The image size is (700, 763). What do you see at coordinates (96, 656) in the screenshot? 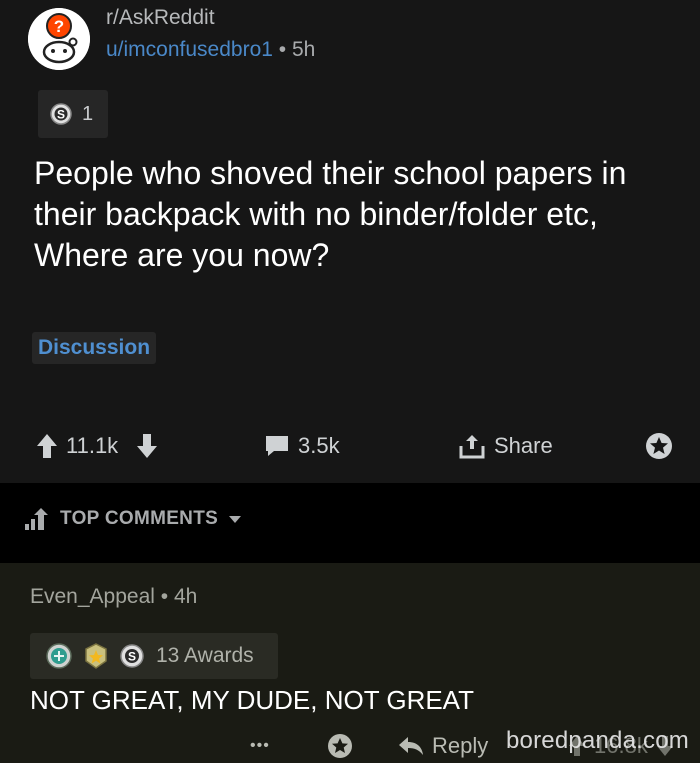
I see `gold-award-icon` at bounding box center [96, 656].